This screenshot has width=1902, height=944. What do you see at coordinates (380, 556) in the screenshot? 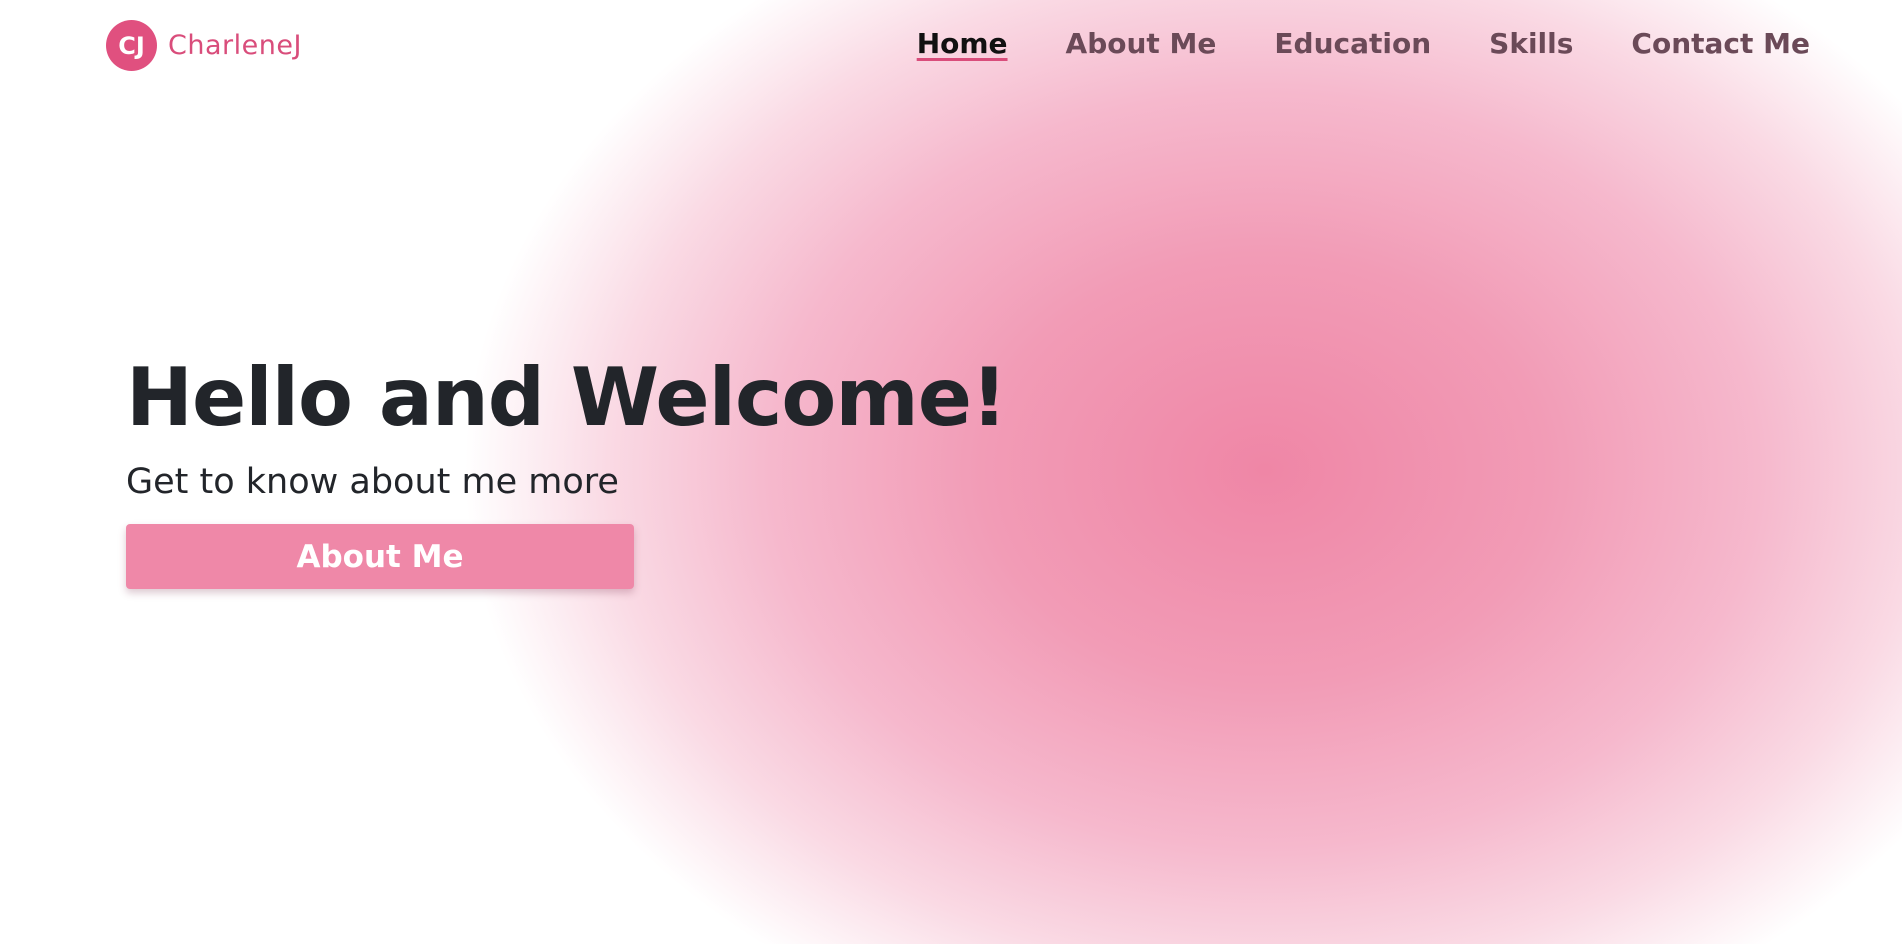
I see `about-me-button: About Me` at bounding box center [380, 556].